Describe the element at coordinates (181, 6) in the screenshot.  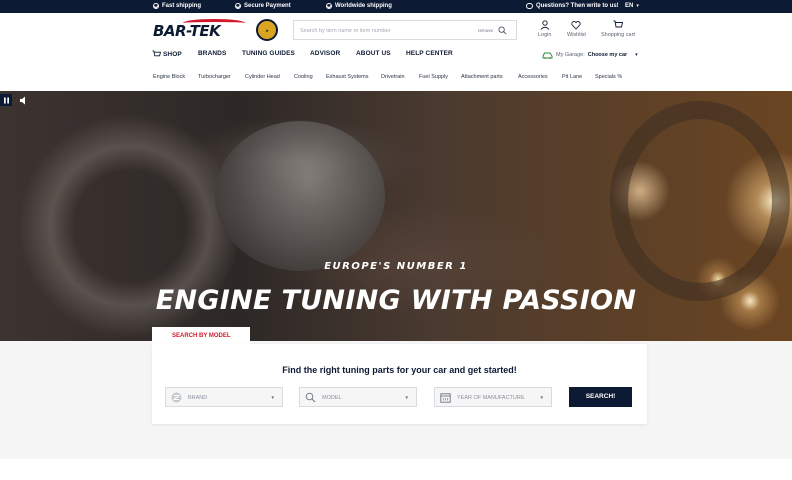
I see `usp-label: Fast shipping` at that location.